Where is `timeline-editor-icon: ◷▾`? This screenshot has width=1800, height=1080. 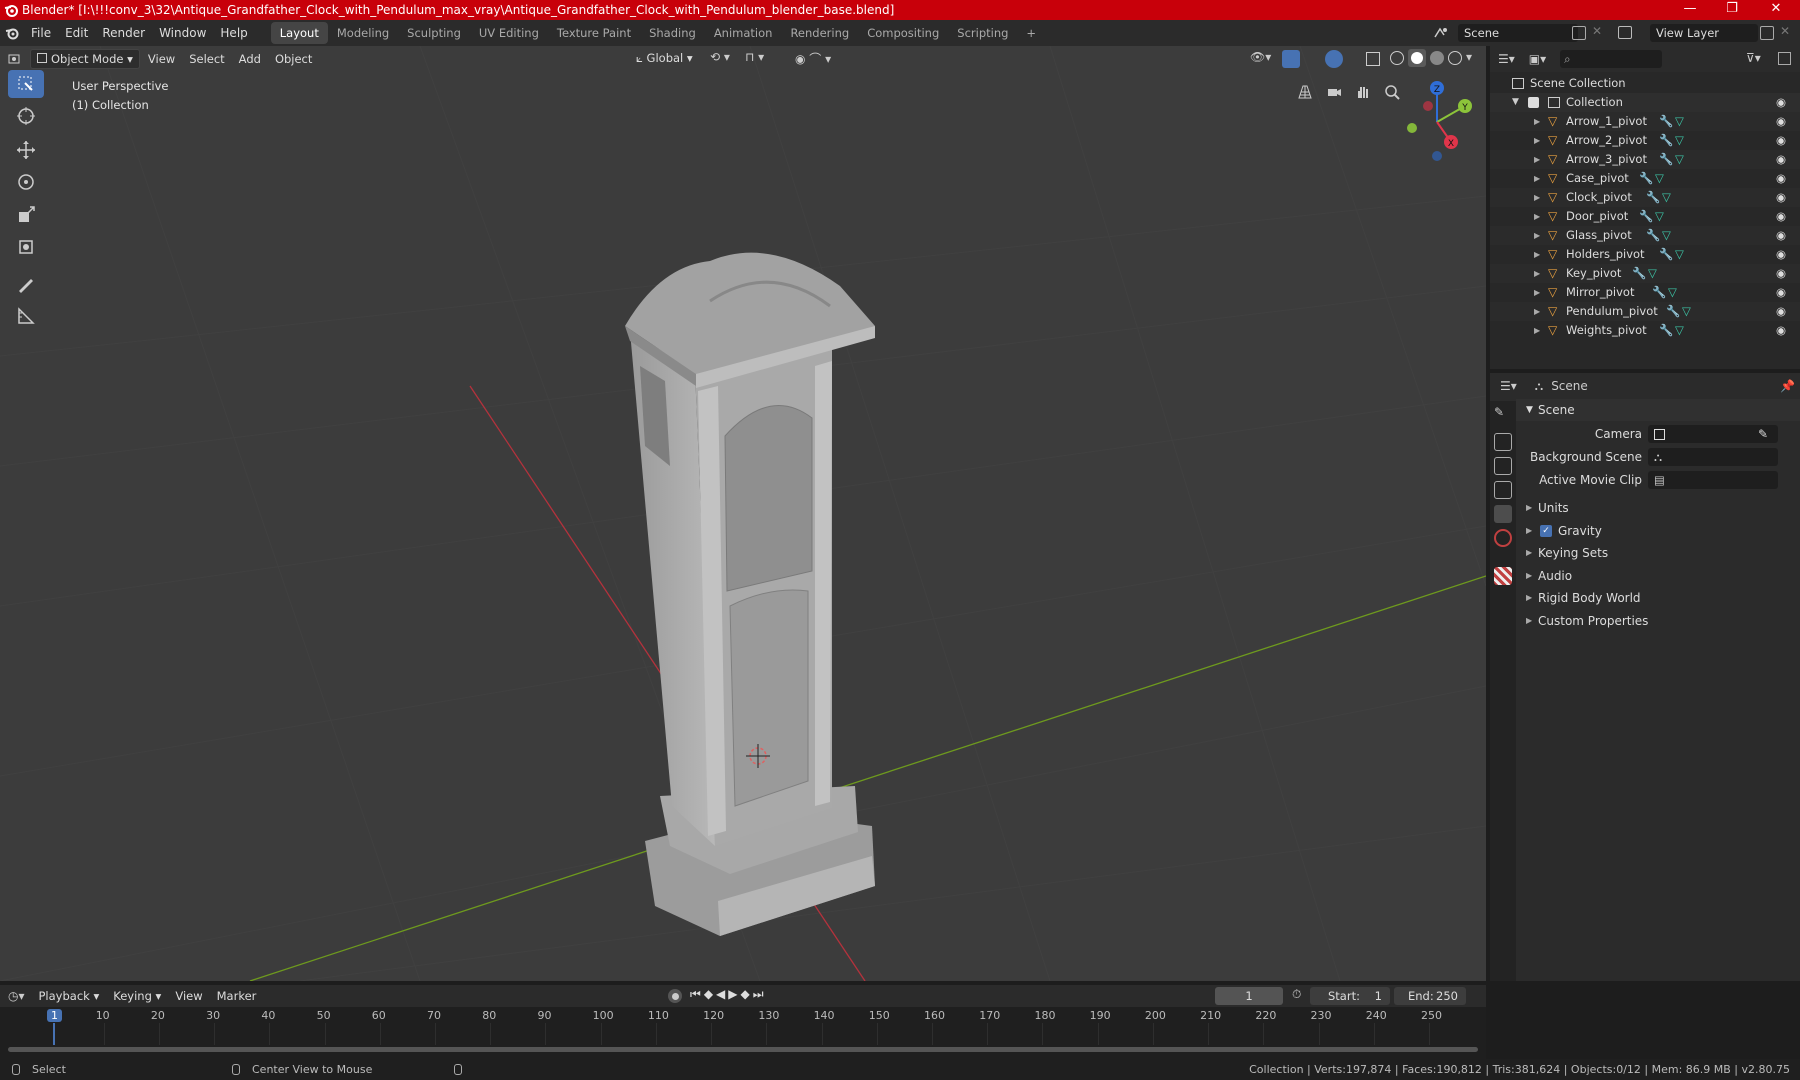
timeline-editor-icon: ◷▾ is located at coordinates (16, 996).